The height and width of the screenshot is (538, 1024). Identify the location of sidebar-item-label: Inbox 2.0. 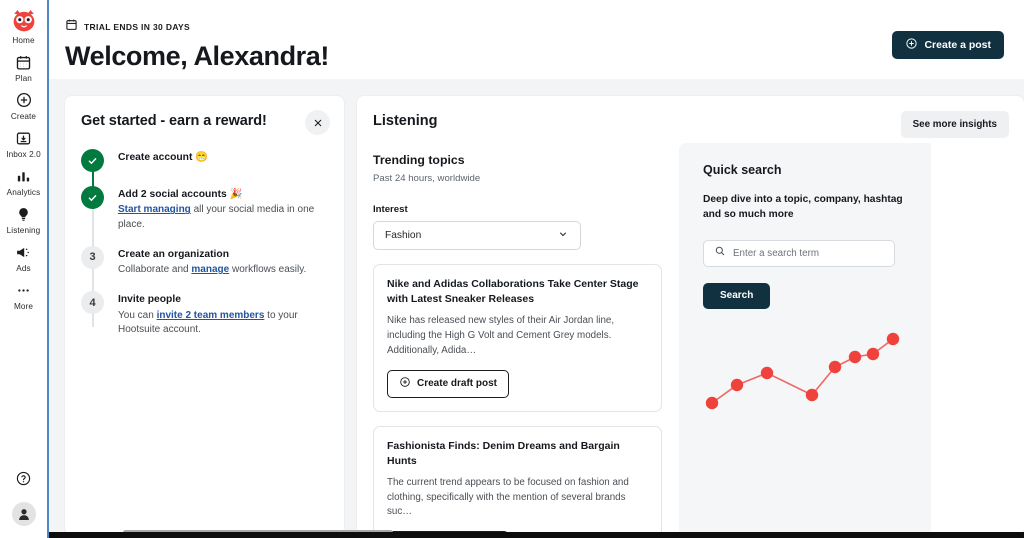
(23, 154).